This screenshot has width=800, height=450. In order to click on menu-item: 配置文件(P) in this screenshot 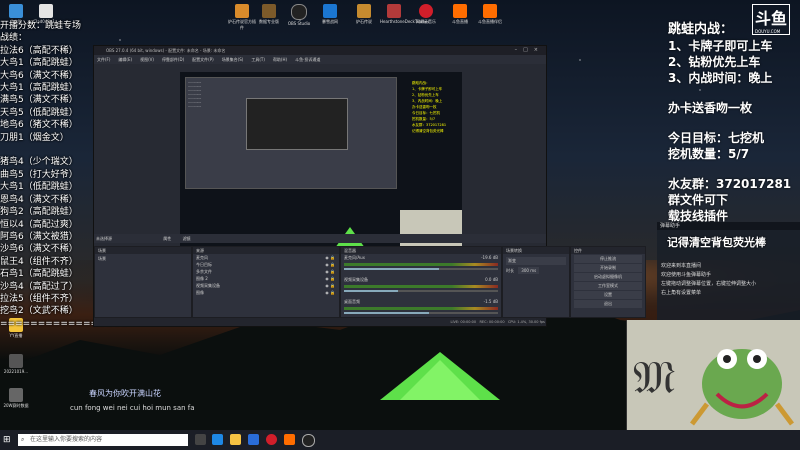, I will do `click(203, 59)`.